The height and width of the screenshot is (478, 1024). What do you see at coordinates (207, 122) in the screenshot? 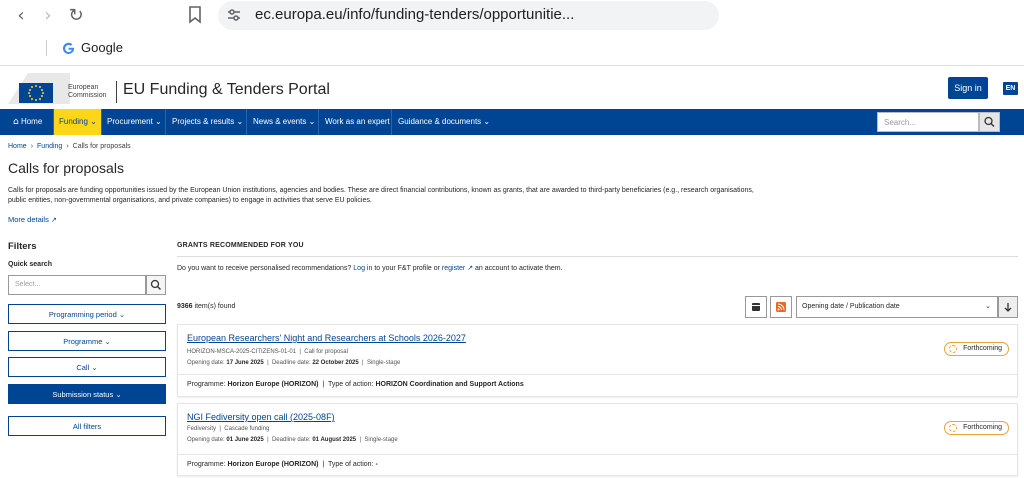
I see `nav-projects-results: Projects & results ⌄` at bounding box center [207, 122].